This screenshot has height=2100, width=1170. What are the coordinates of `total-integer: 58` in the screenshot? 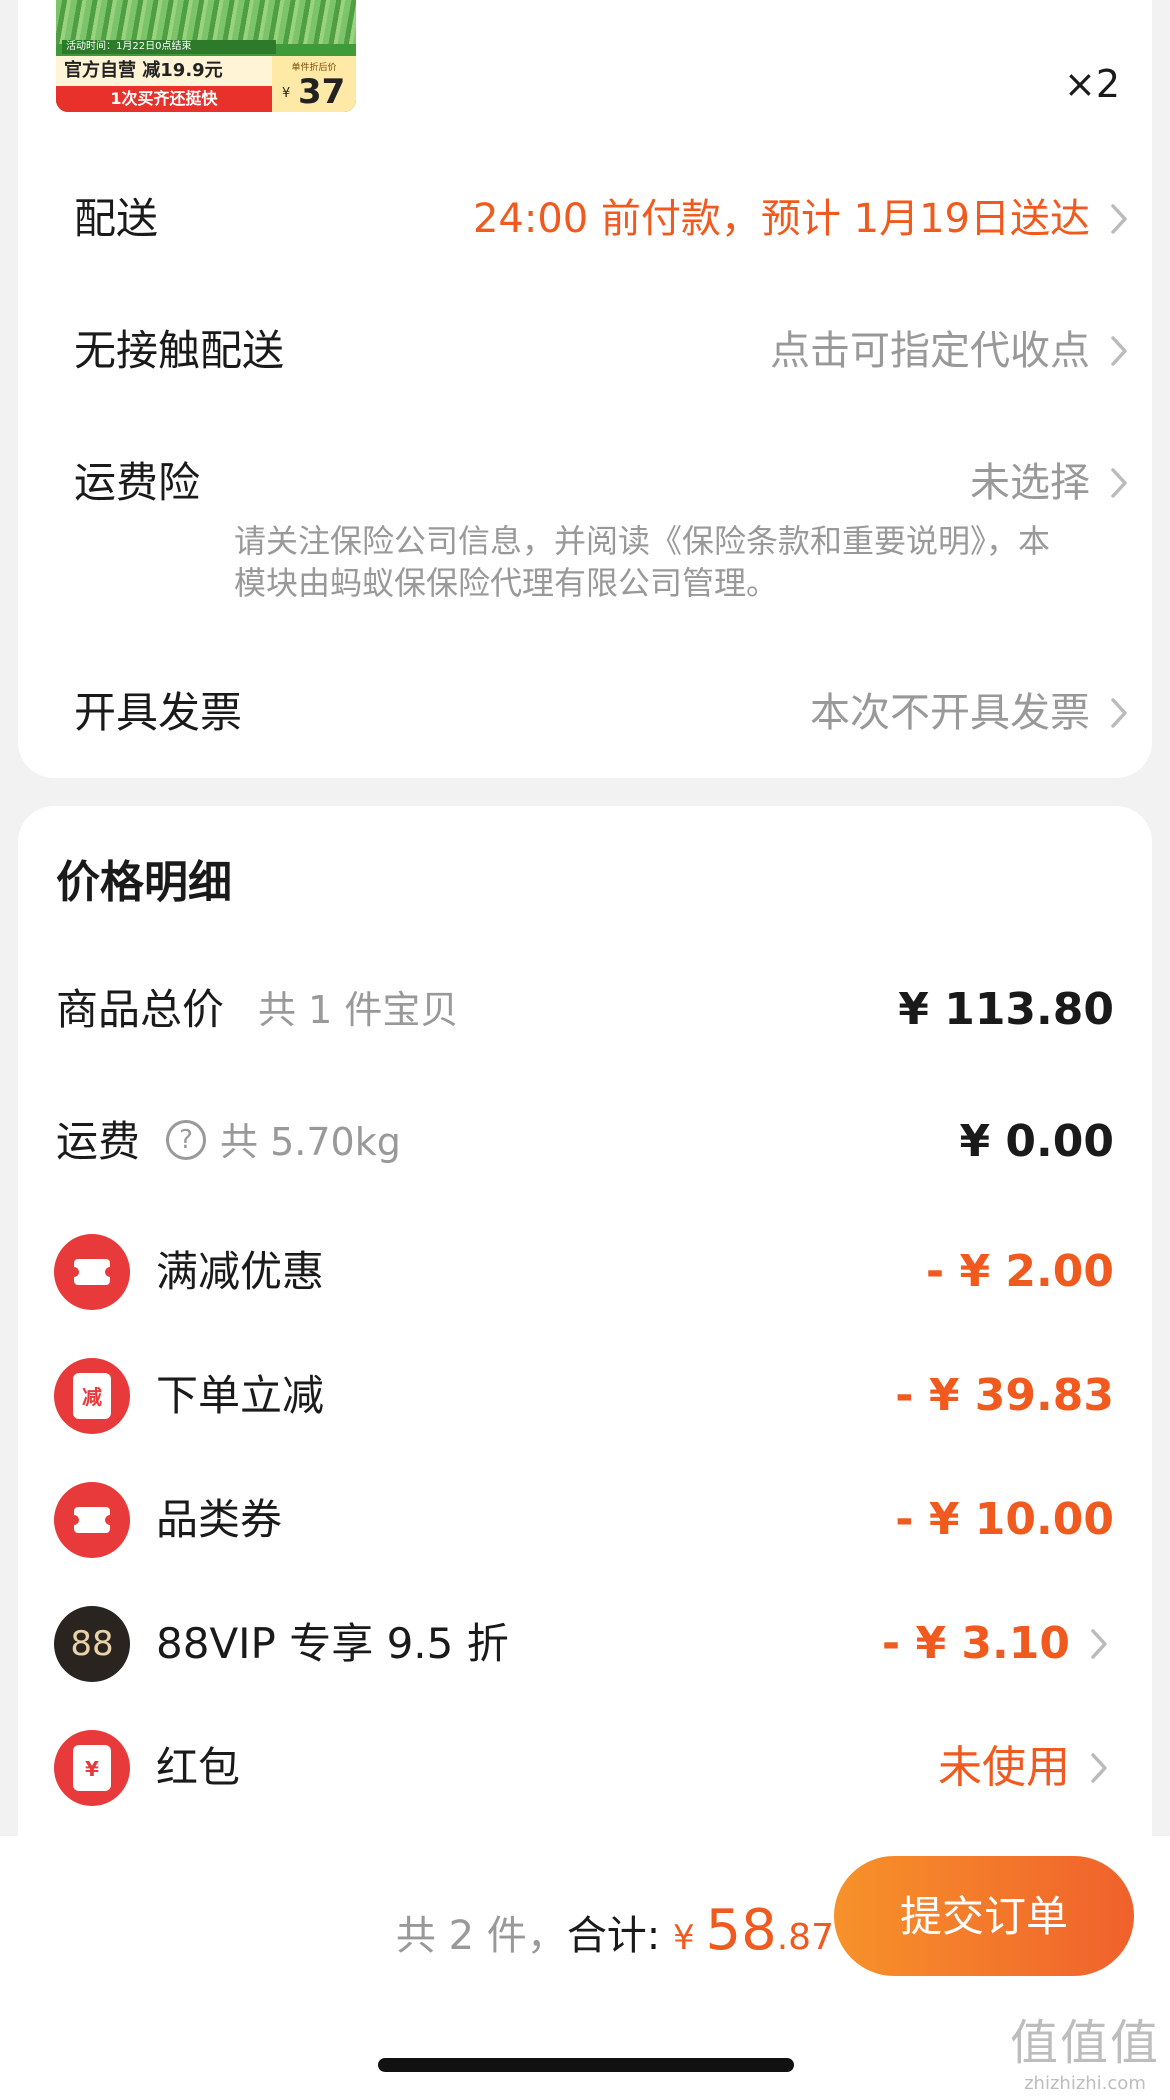 It's located at (741, 1930).